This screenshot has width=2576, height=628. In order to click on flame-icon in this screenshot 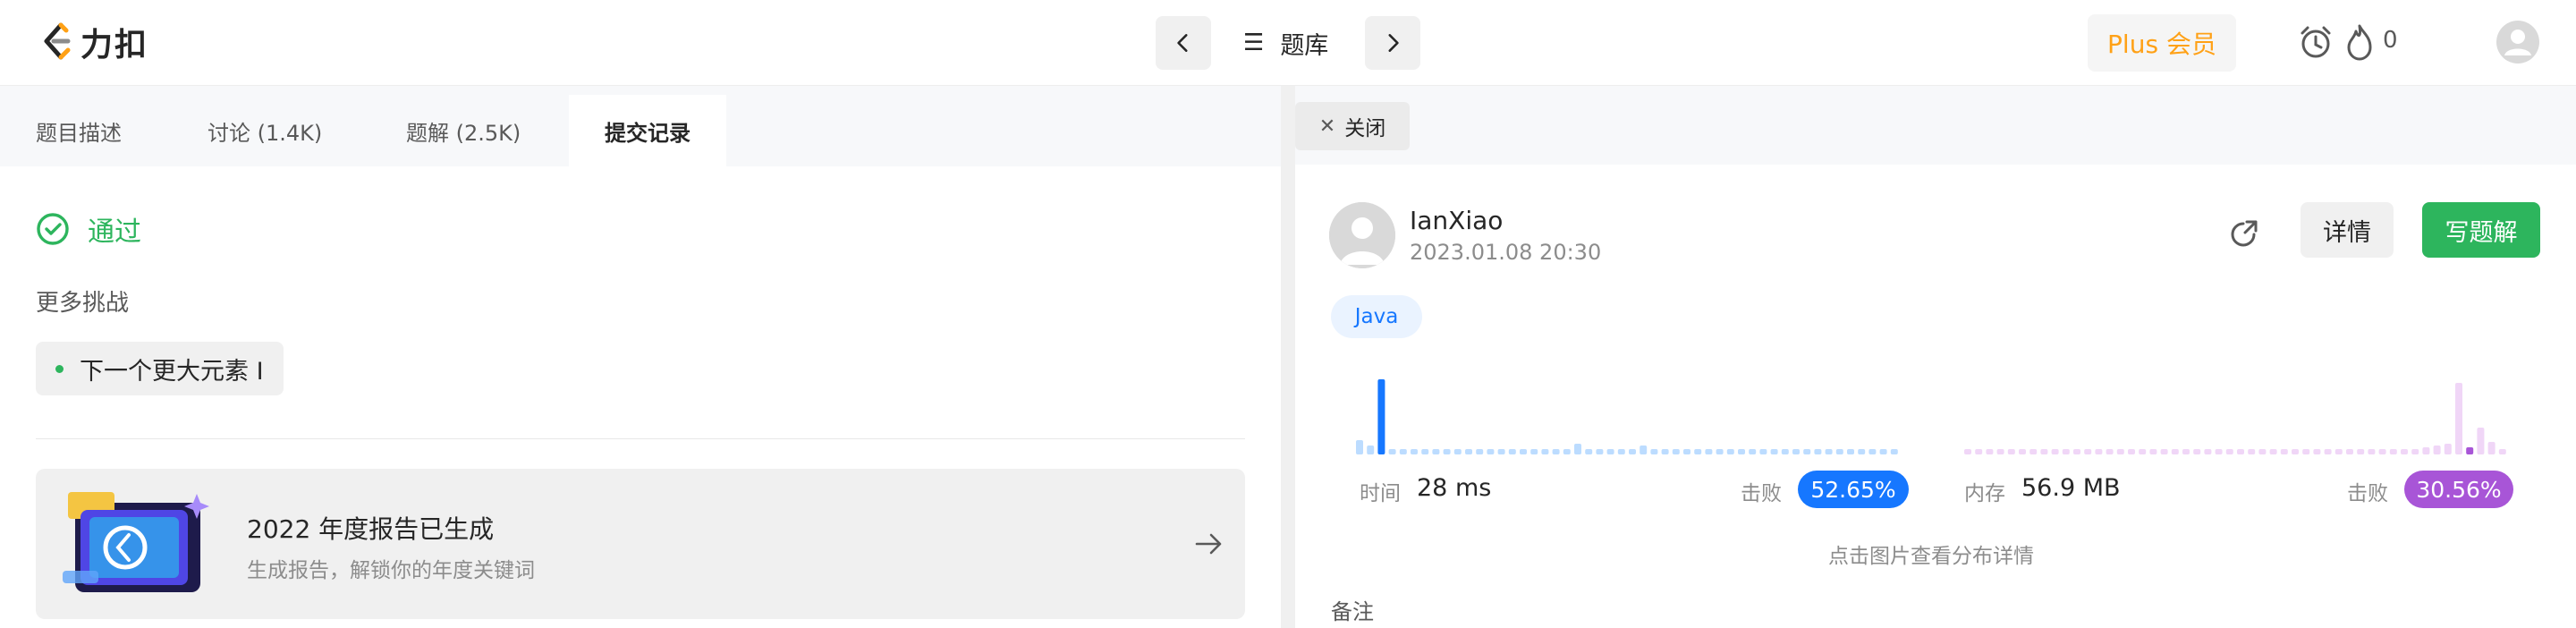, I will do `click(2359, 42)`.